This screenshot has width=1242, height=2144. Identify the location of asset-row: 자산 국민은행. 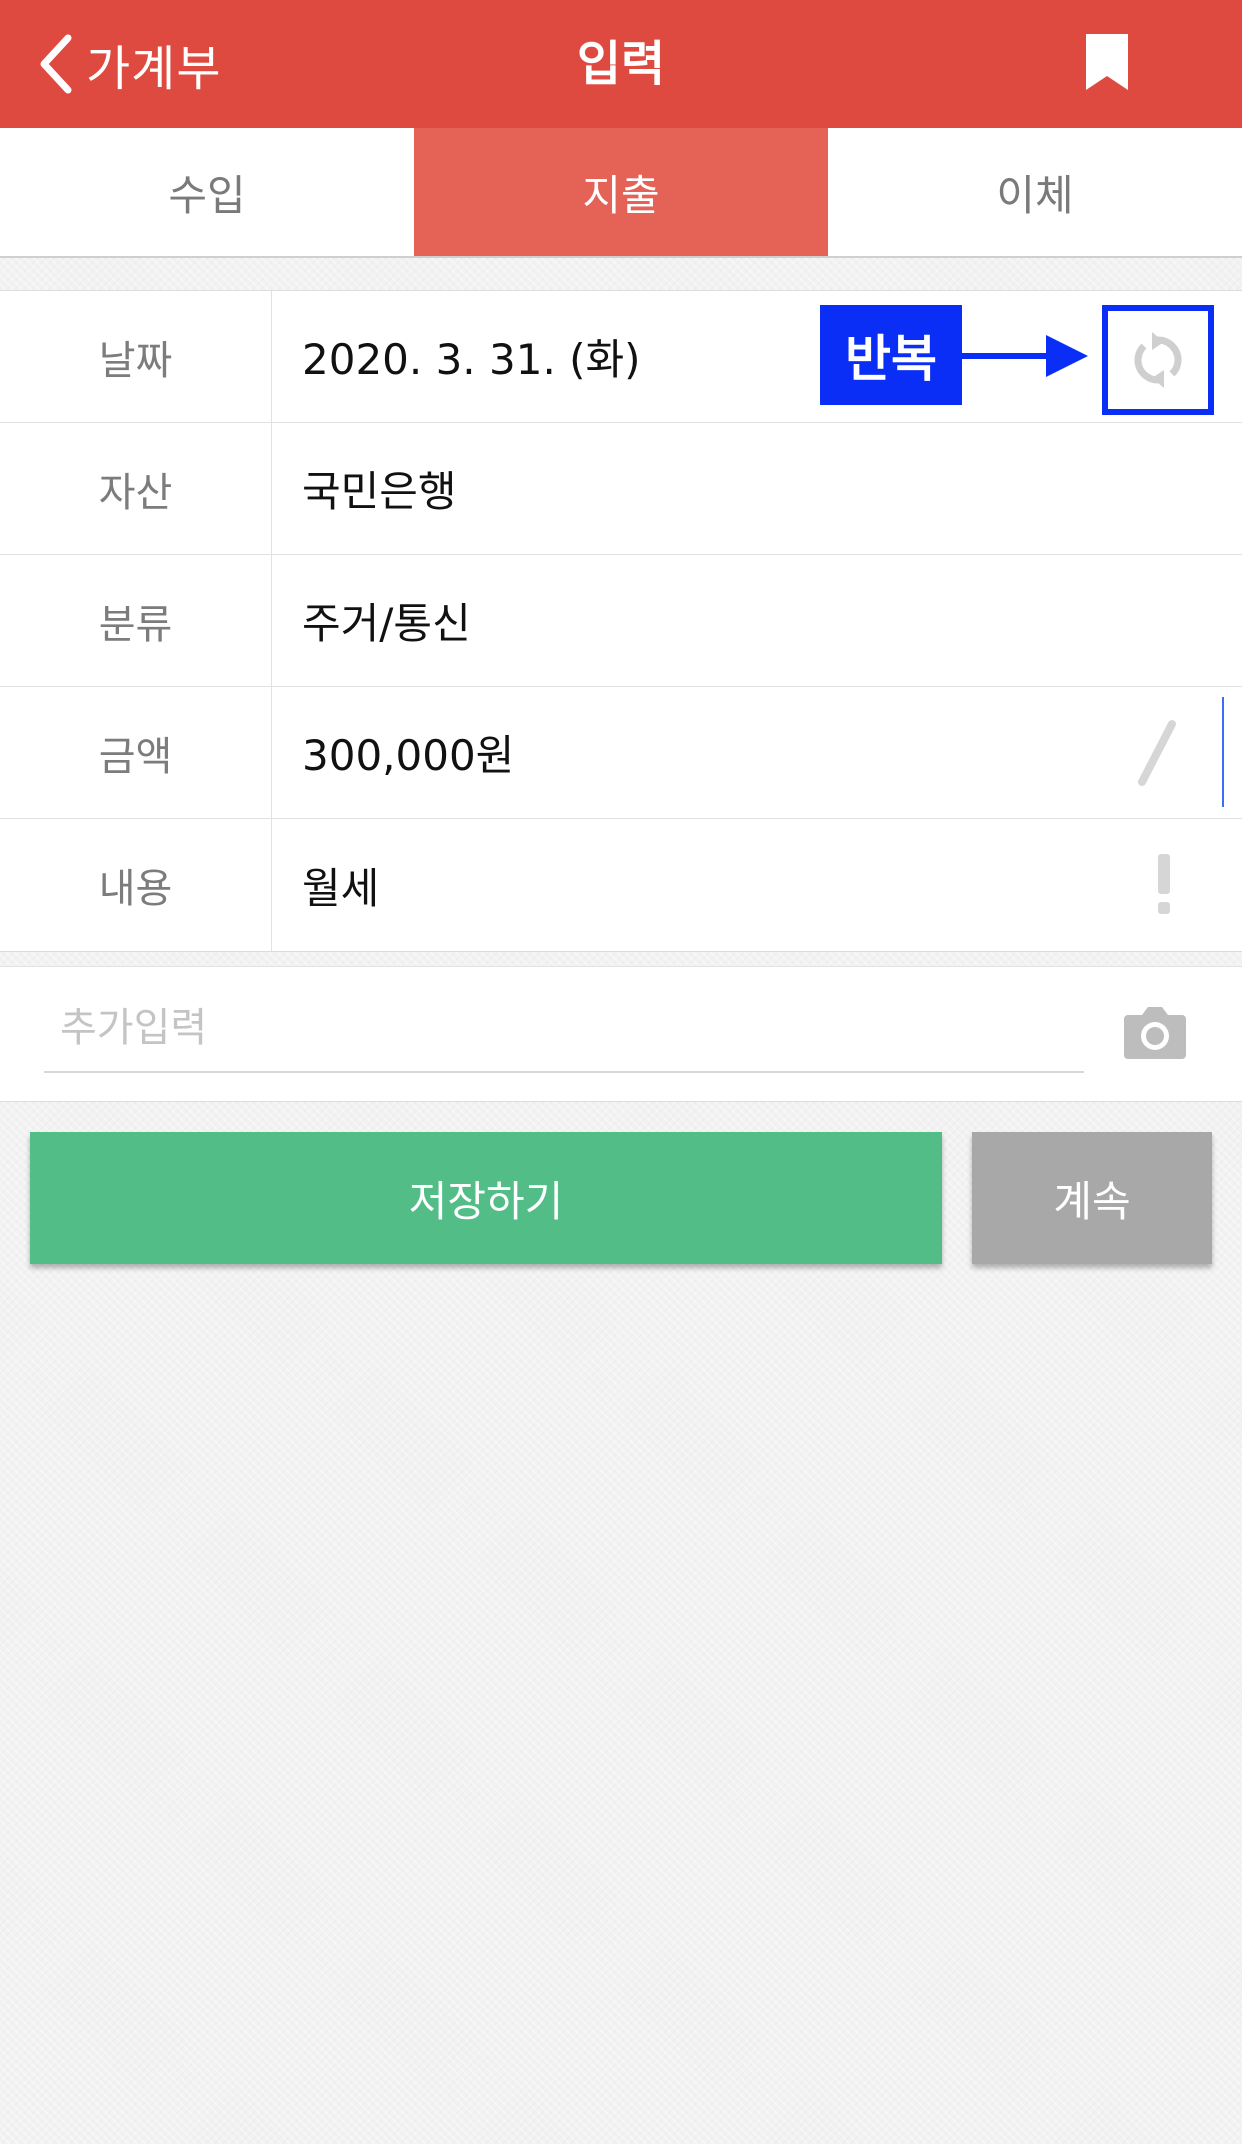
(621, 489).